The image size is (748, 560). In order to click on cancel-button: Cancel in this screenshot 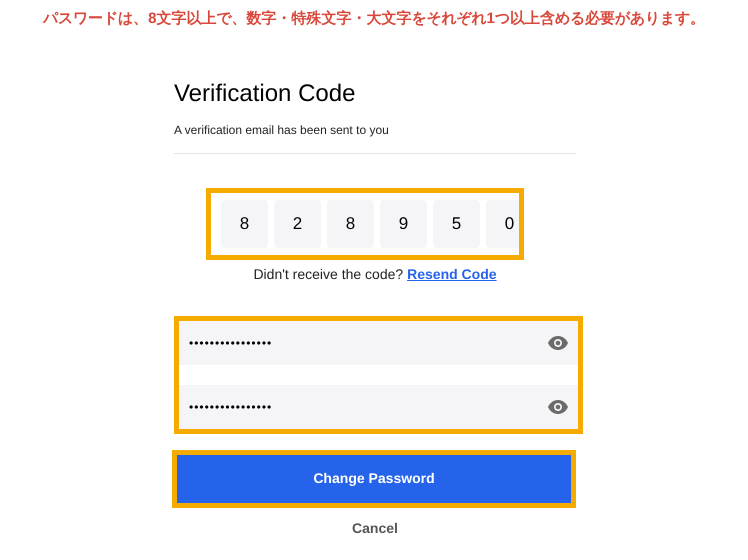, I will do `click(375, 528)`.